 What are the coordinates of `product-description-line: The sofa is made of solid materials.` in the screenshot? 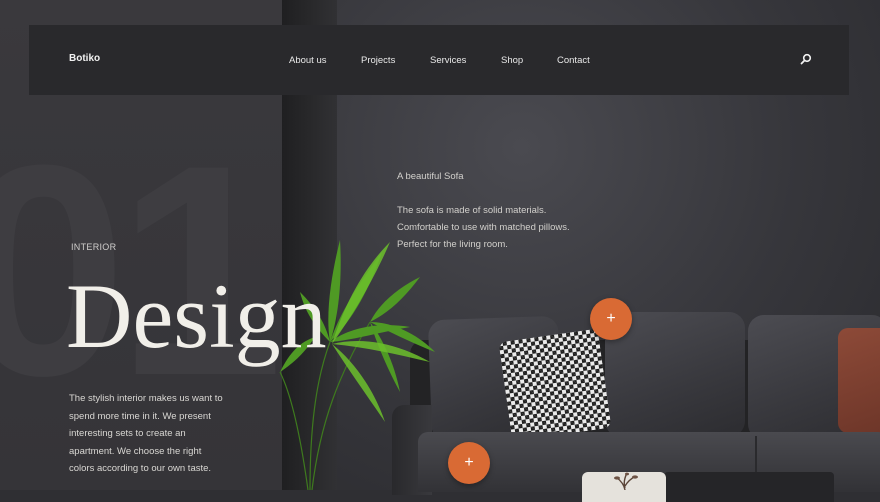 It's located at (472, 210).